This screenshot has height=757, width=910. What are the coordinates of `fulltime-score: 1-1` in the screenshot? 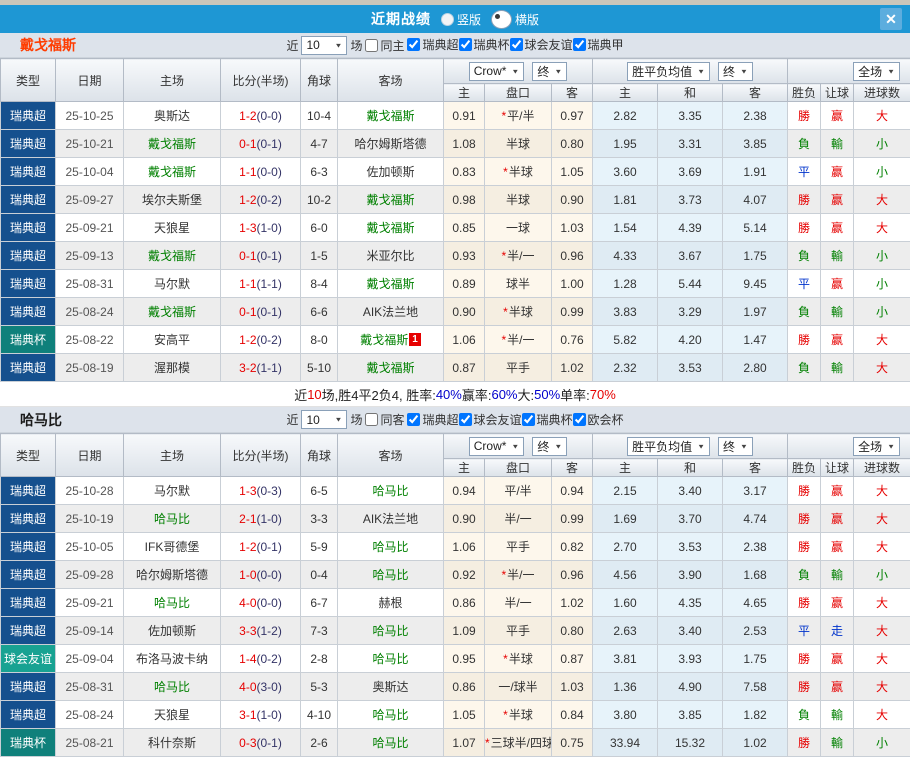 It's located at (247, 284).